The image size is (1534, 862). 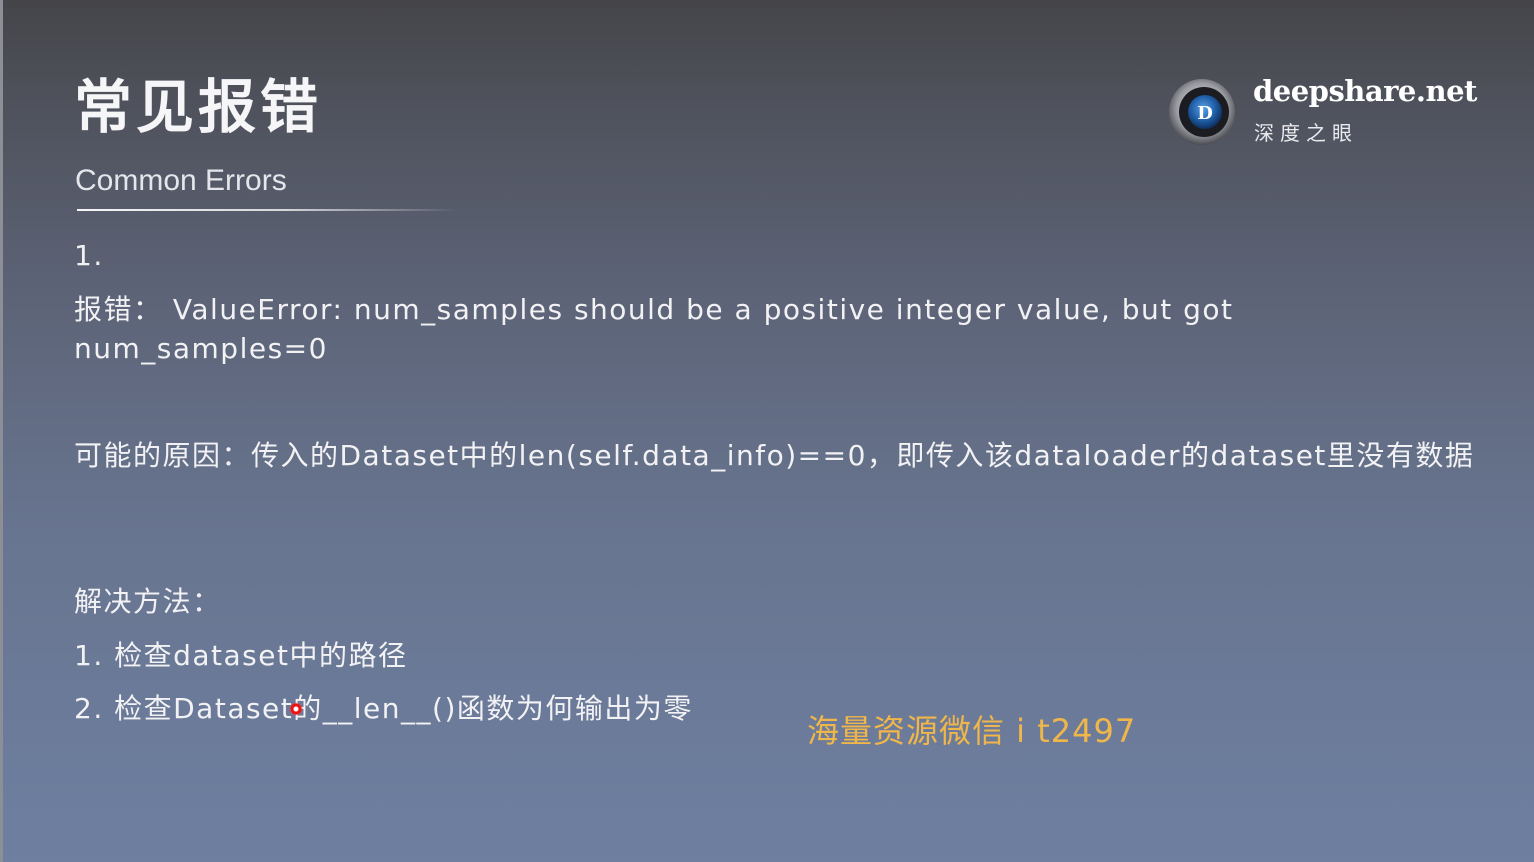 What do you see at coordinates (198, 107) in the screenshot?
I see `slide-title: 常见报错` at bounding box center [198, 107].